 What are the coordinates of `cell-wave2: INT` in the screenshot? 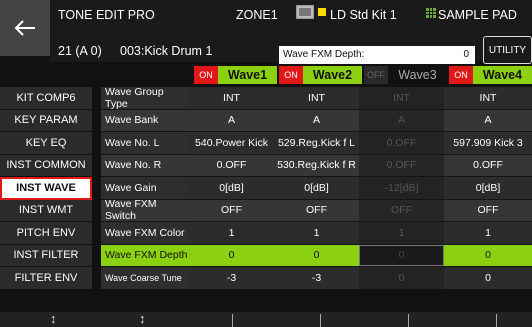 It's located at (316, 98).